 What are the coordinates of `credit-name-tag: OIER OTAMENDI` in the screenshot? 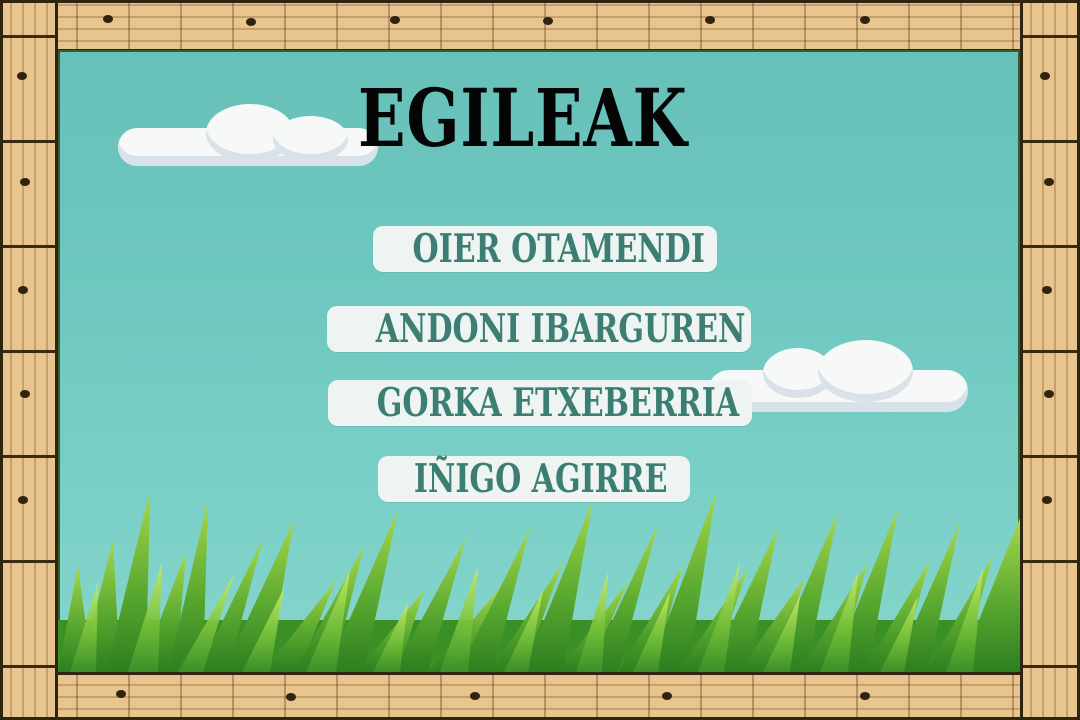 It's located at (545, 249).